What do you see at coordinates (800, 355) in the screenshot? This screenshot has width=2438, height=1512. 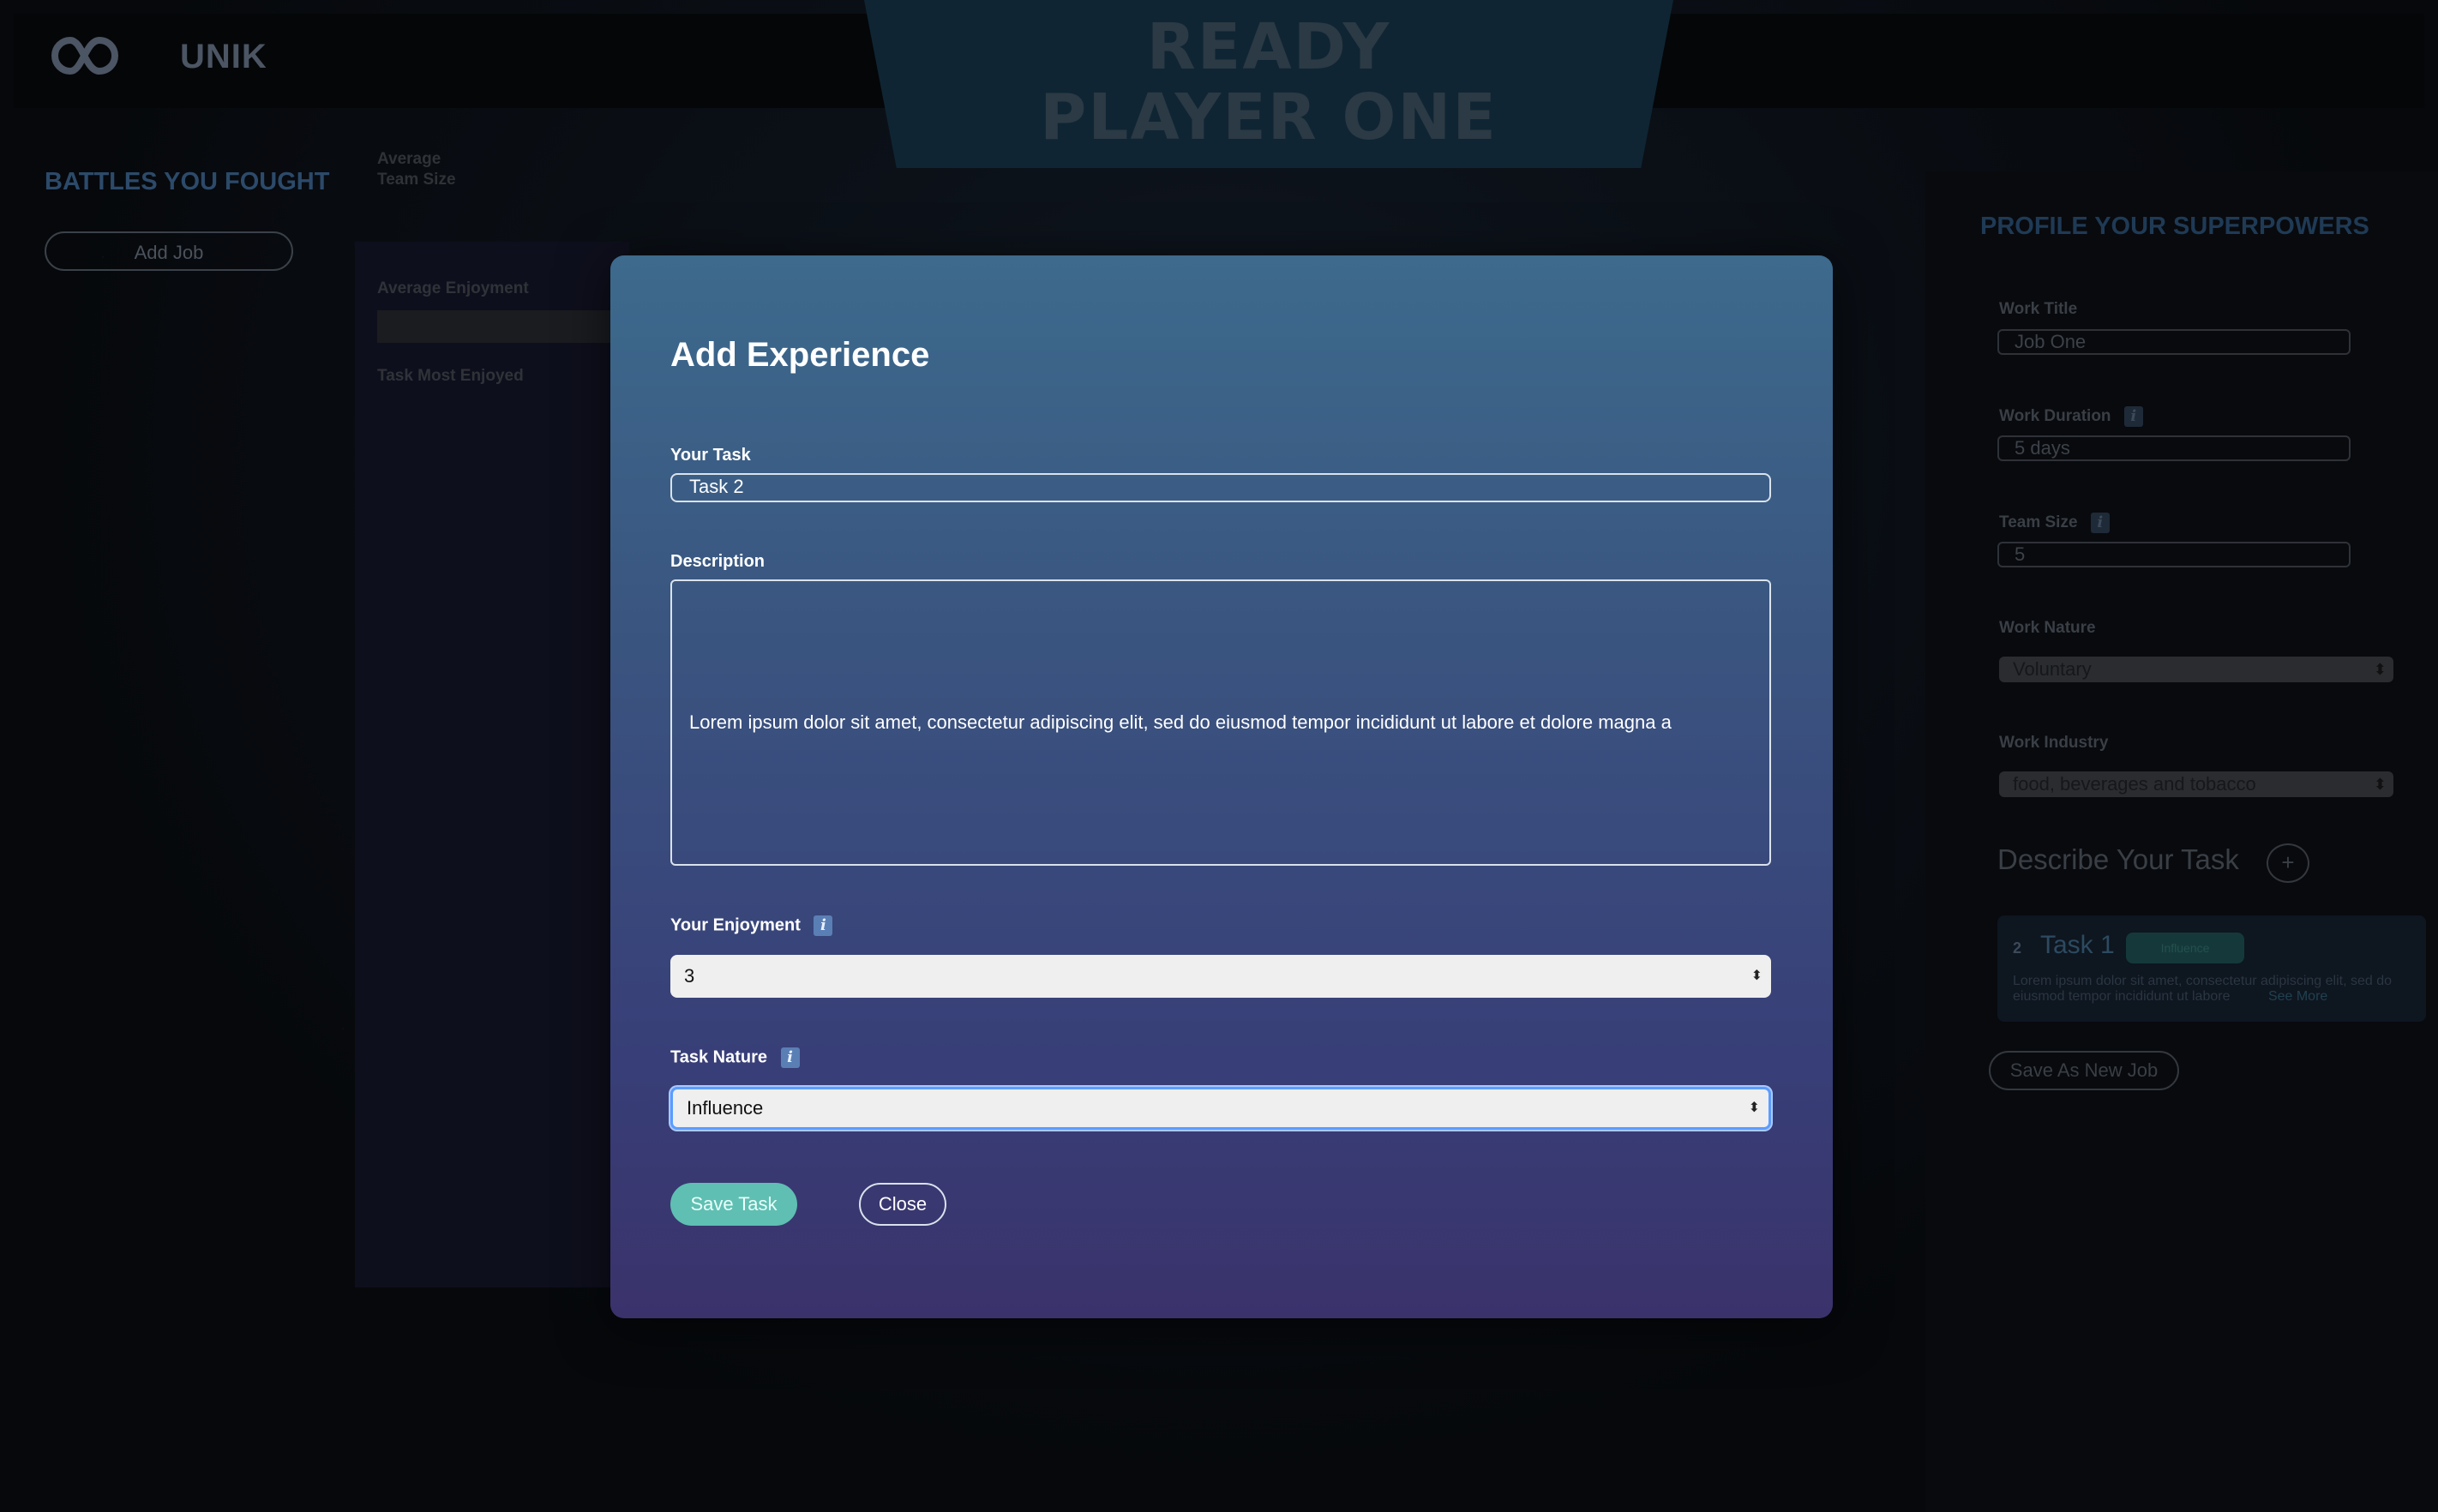 I see `modal-title: Add Experience` at bounding box center [800, 355].